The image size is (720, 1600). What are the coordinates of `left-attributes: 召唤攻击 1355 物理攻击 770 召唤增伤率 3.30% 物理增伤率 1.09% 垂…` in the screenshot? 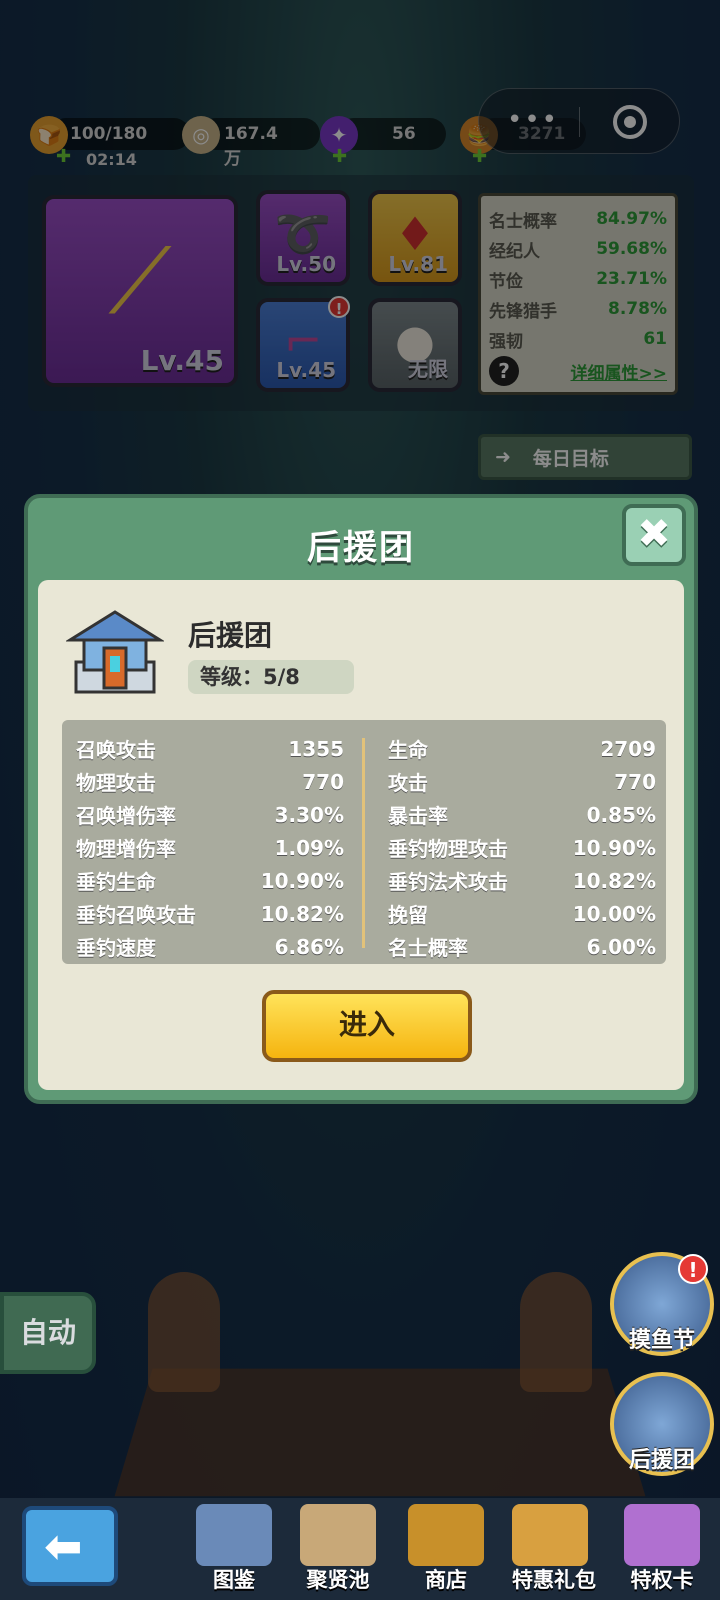 It's located at (210, 847).